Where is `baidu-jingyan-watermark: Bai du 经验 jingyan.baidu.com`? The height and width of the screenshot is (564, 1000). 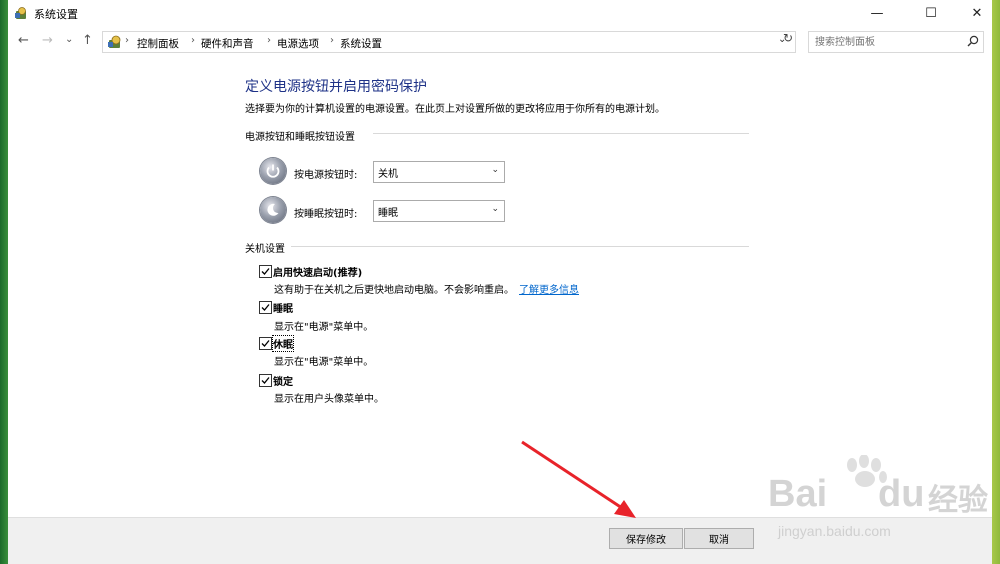
baidu-jingyan-watermark: Bai du 经验 jingyan.baidu.com is located at coordinates (884, 499).